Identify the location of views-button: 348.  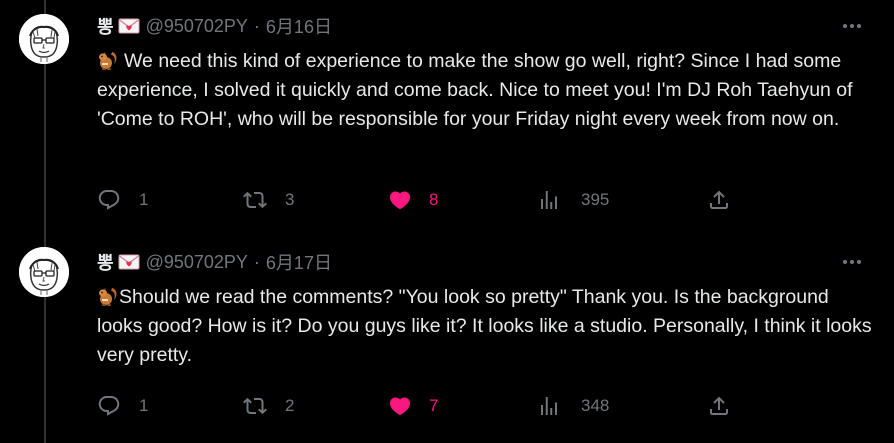
(573, 406).